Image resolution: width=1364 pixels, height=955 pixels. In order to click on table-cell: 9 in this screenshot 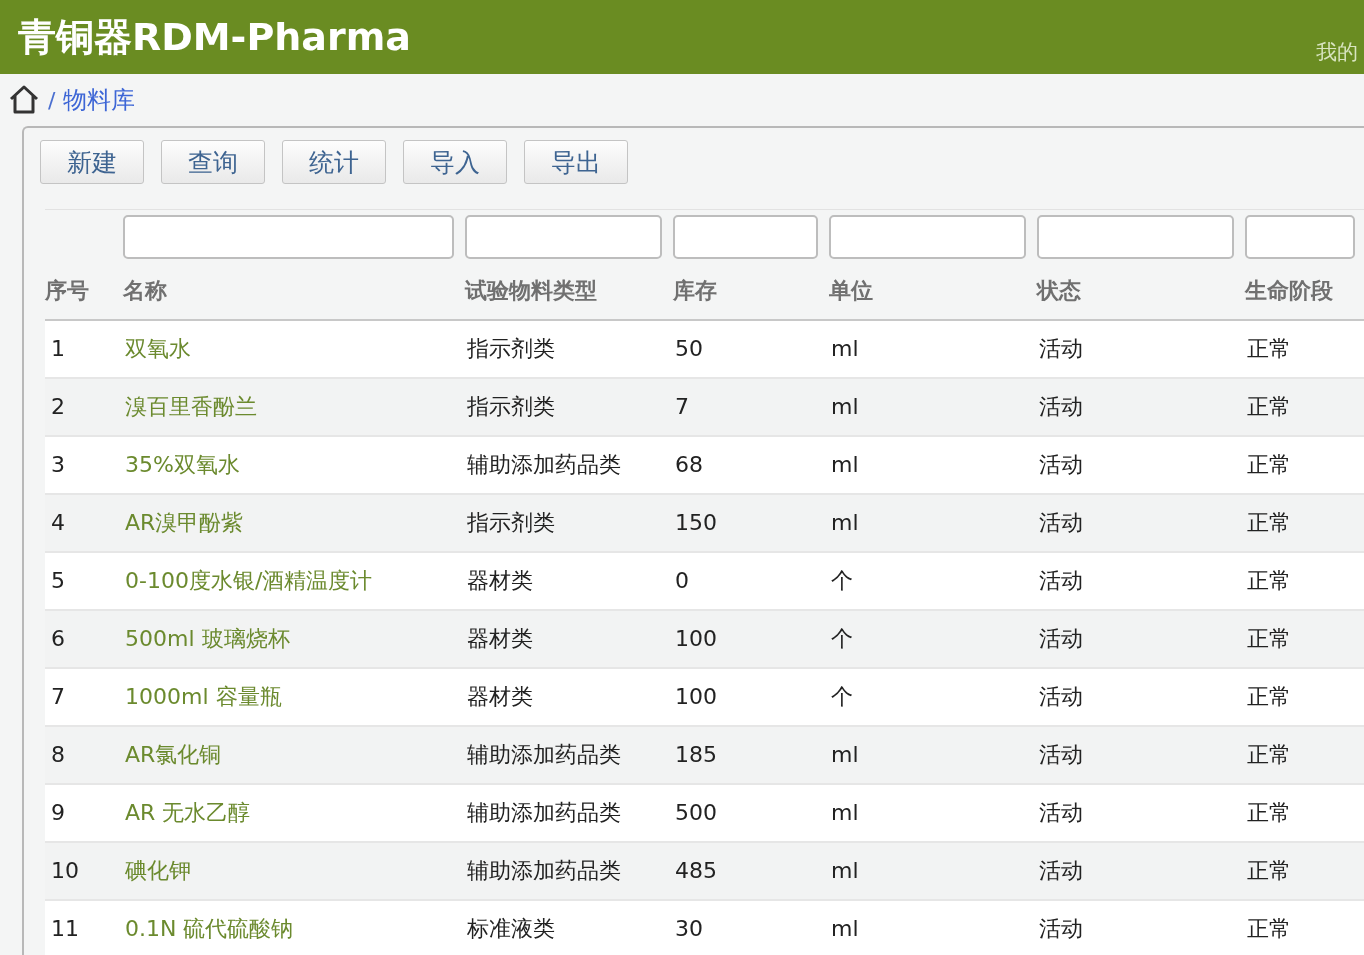, I will do `click(84, 812)`.